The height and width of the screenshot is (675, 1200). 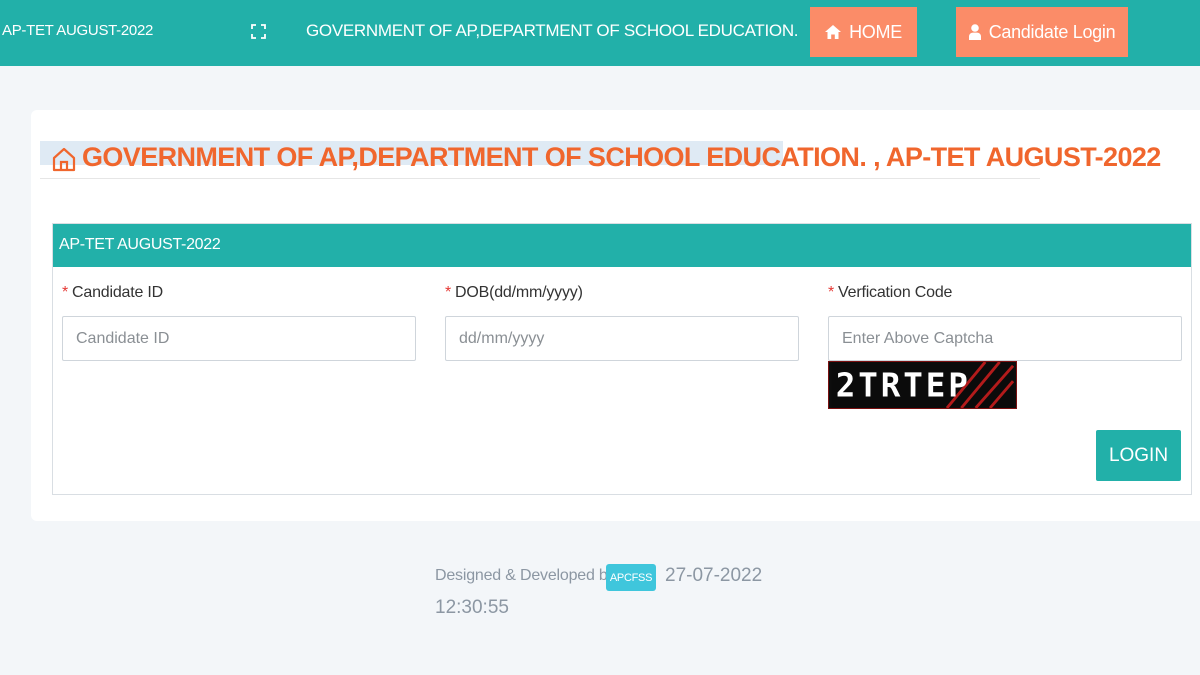 What do you see at coordinates (519, 292) in the screenshot?
I see `dob-label-text: DOB(dd/mm/yyyy)` at bounding box center [519, 292].